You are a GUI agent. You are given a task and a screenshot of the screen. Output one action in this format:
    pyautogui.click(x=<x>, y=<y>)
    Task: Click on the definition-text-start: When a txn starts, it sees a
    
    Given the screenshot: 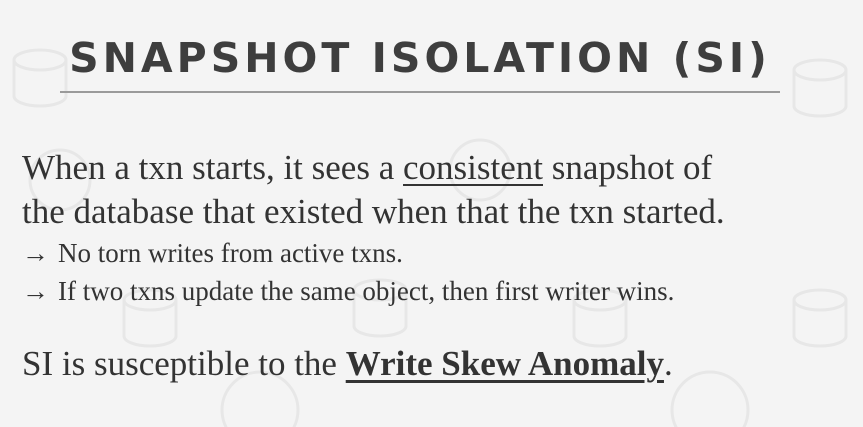 What is the action you would take?
    pyautogui.click(x=213, y=167)
    